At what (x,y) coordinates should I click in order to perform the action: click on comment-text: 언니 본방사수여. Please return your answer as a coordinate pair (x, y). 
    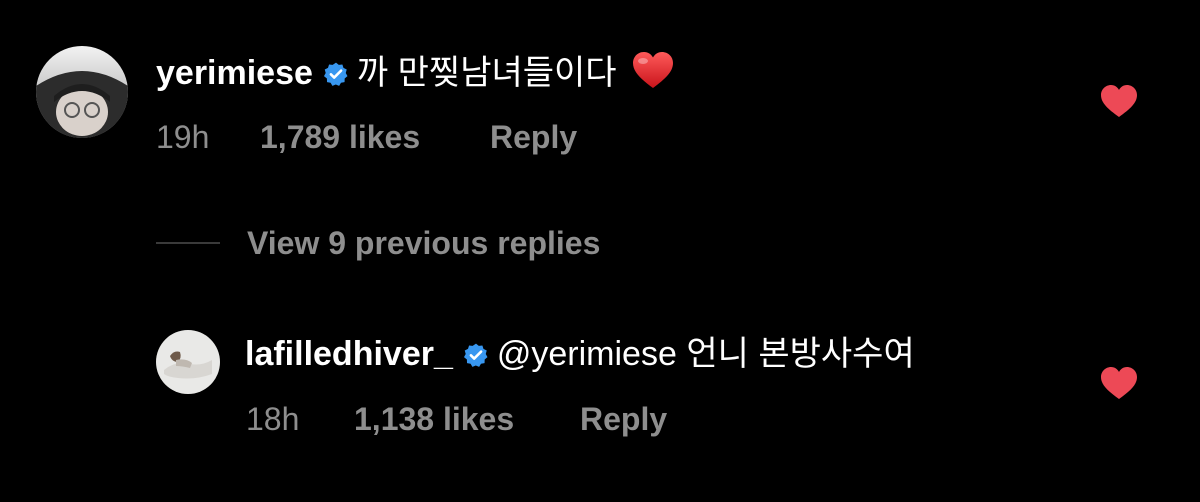
    Looking at the image, I should click on (800, 354).